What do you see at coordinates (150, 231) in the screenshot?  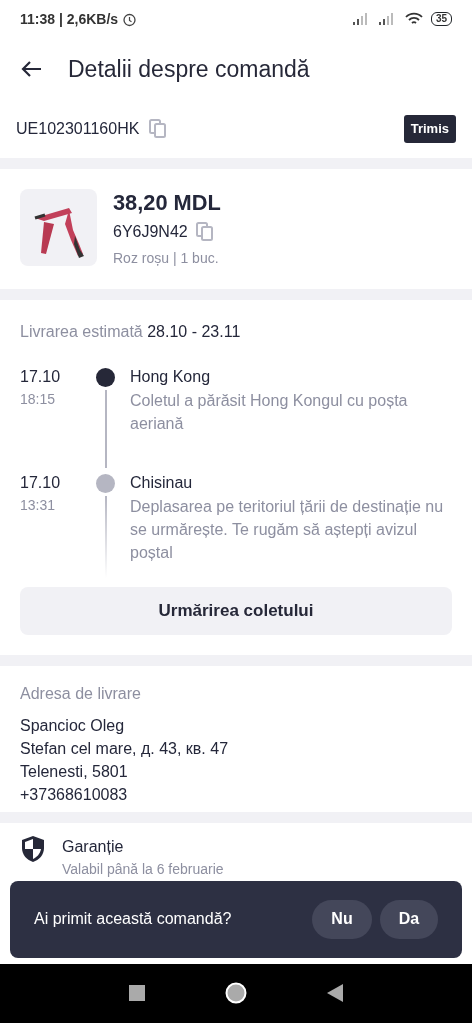 I see `product-code: 6Y6J9N42` at bounding box center [150, 231].